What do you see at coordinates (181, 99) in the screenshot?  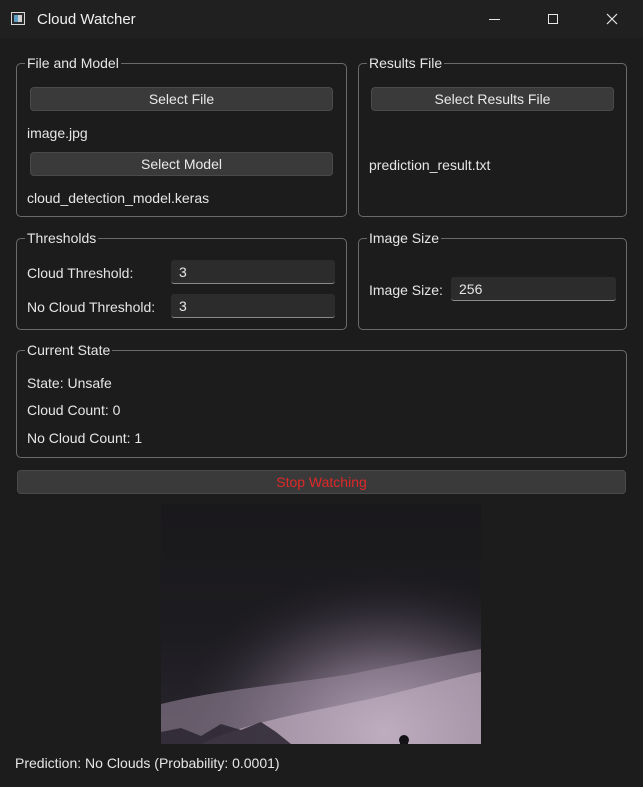 I see `select-file-button: Select File` at bounding box center [181, 99].